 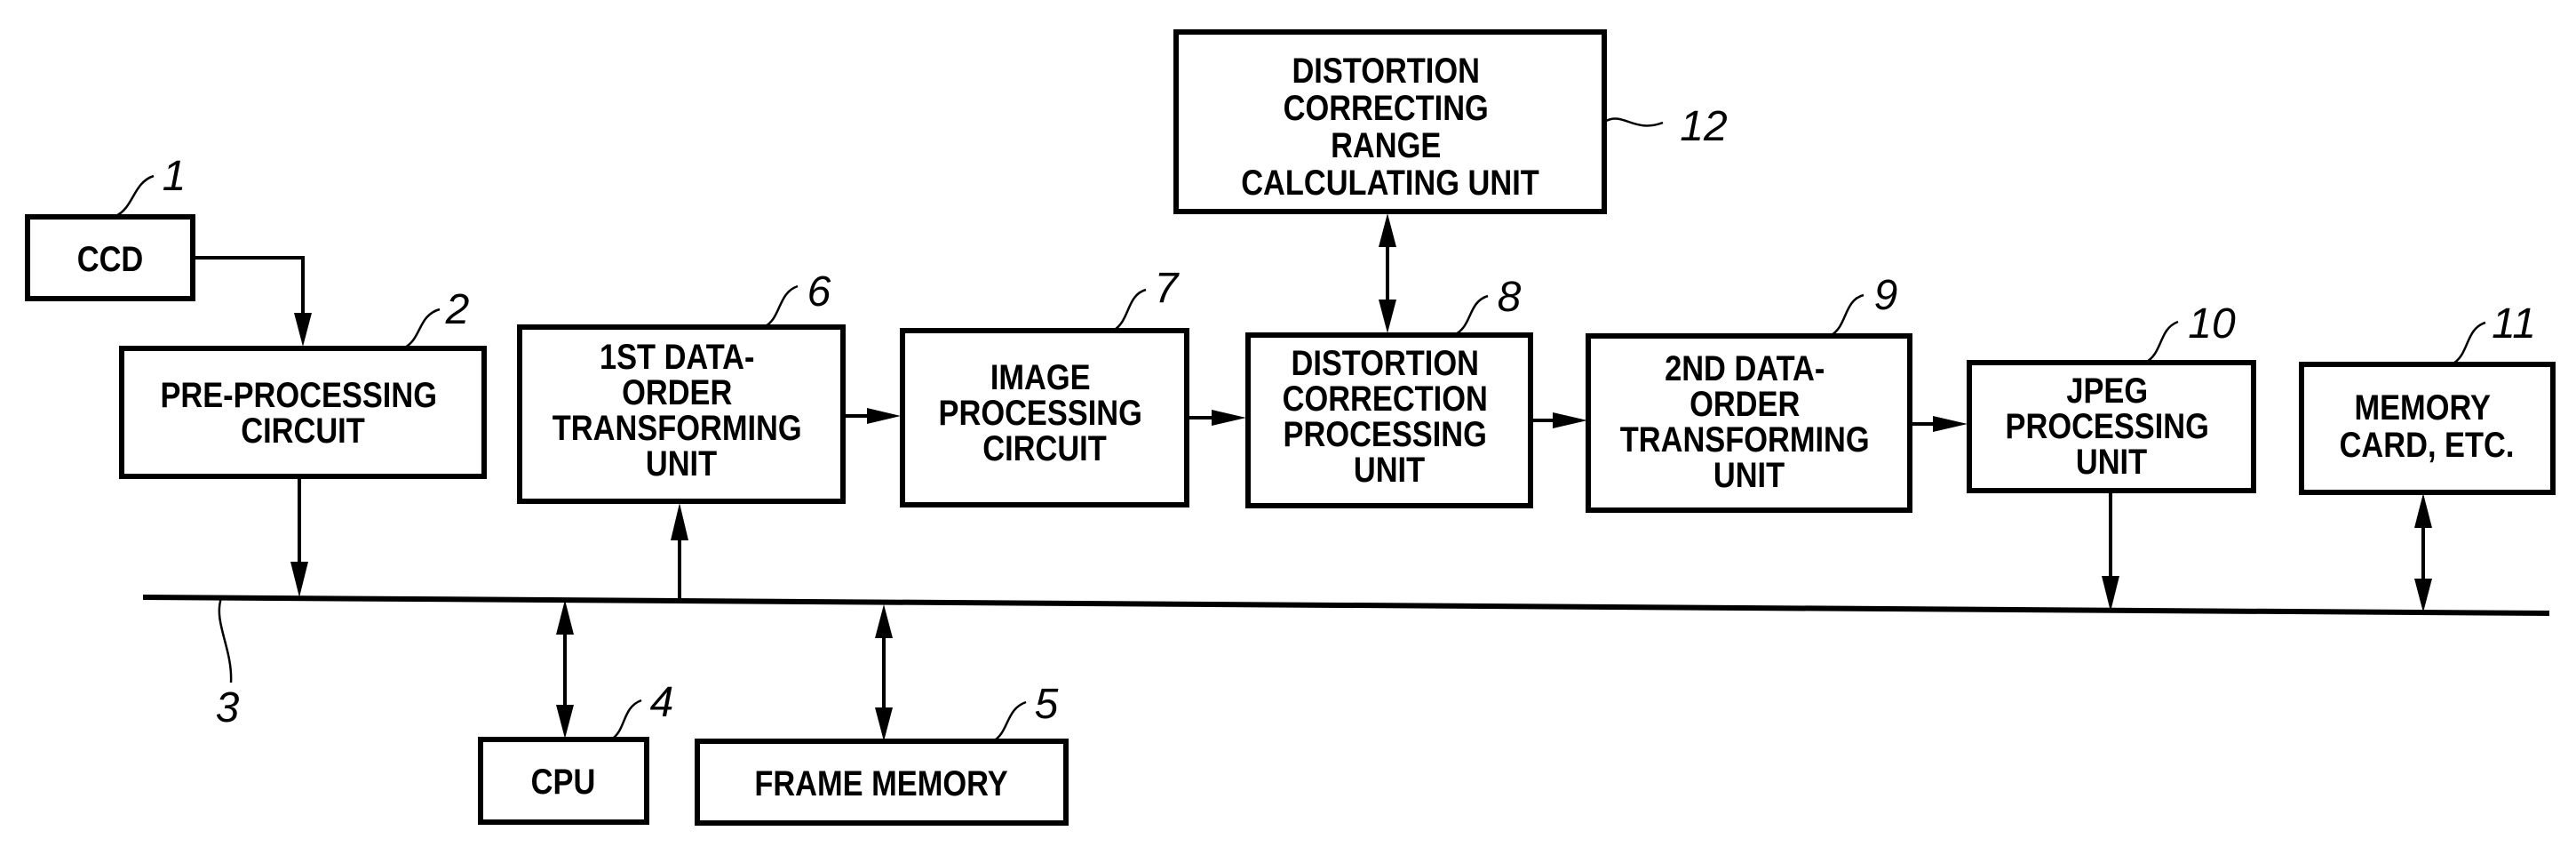 I want to click on block-distortion-correction-line: CORRECTION, so click(x=1385, y=399).